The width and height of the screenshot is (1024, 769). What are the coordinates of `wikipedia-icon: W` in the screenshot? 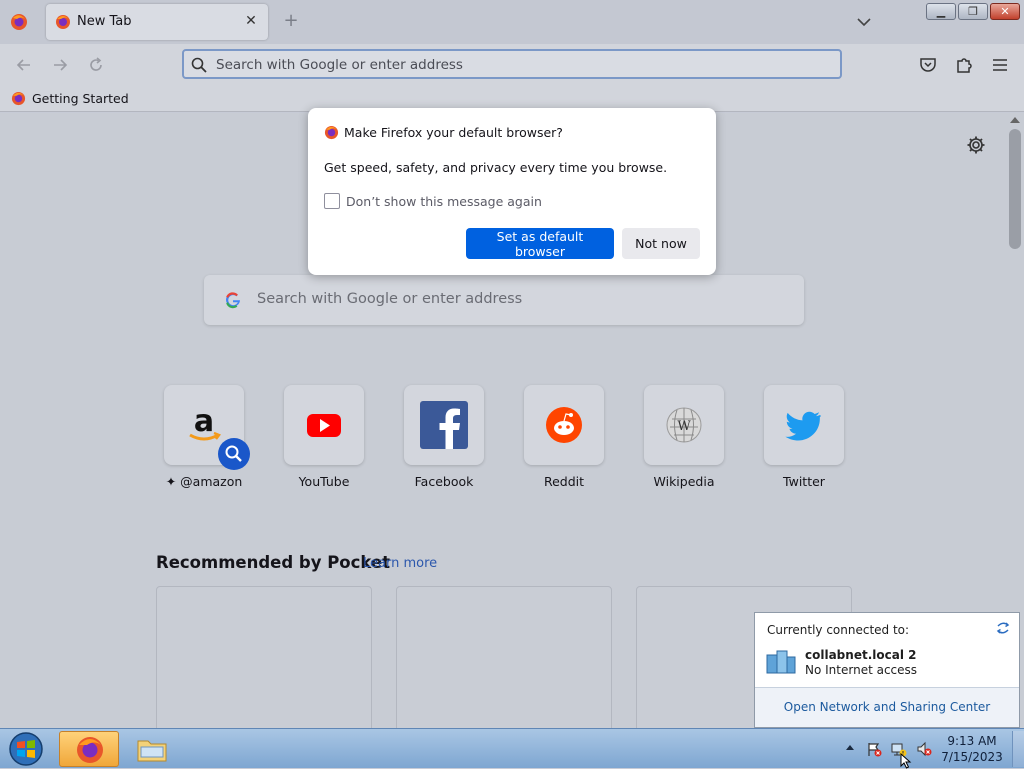 It's located at (684, 425).